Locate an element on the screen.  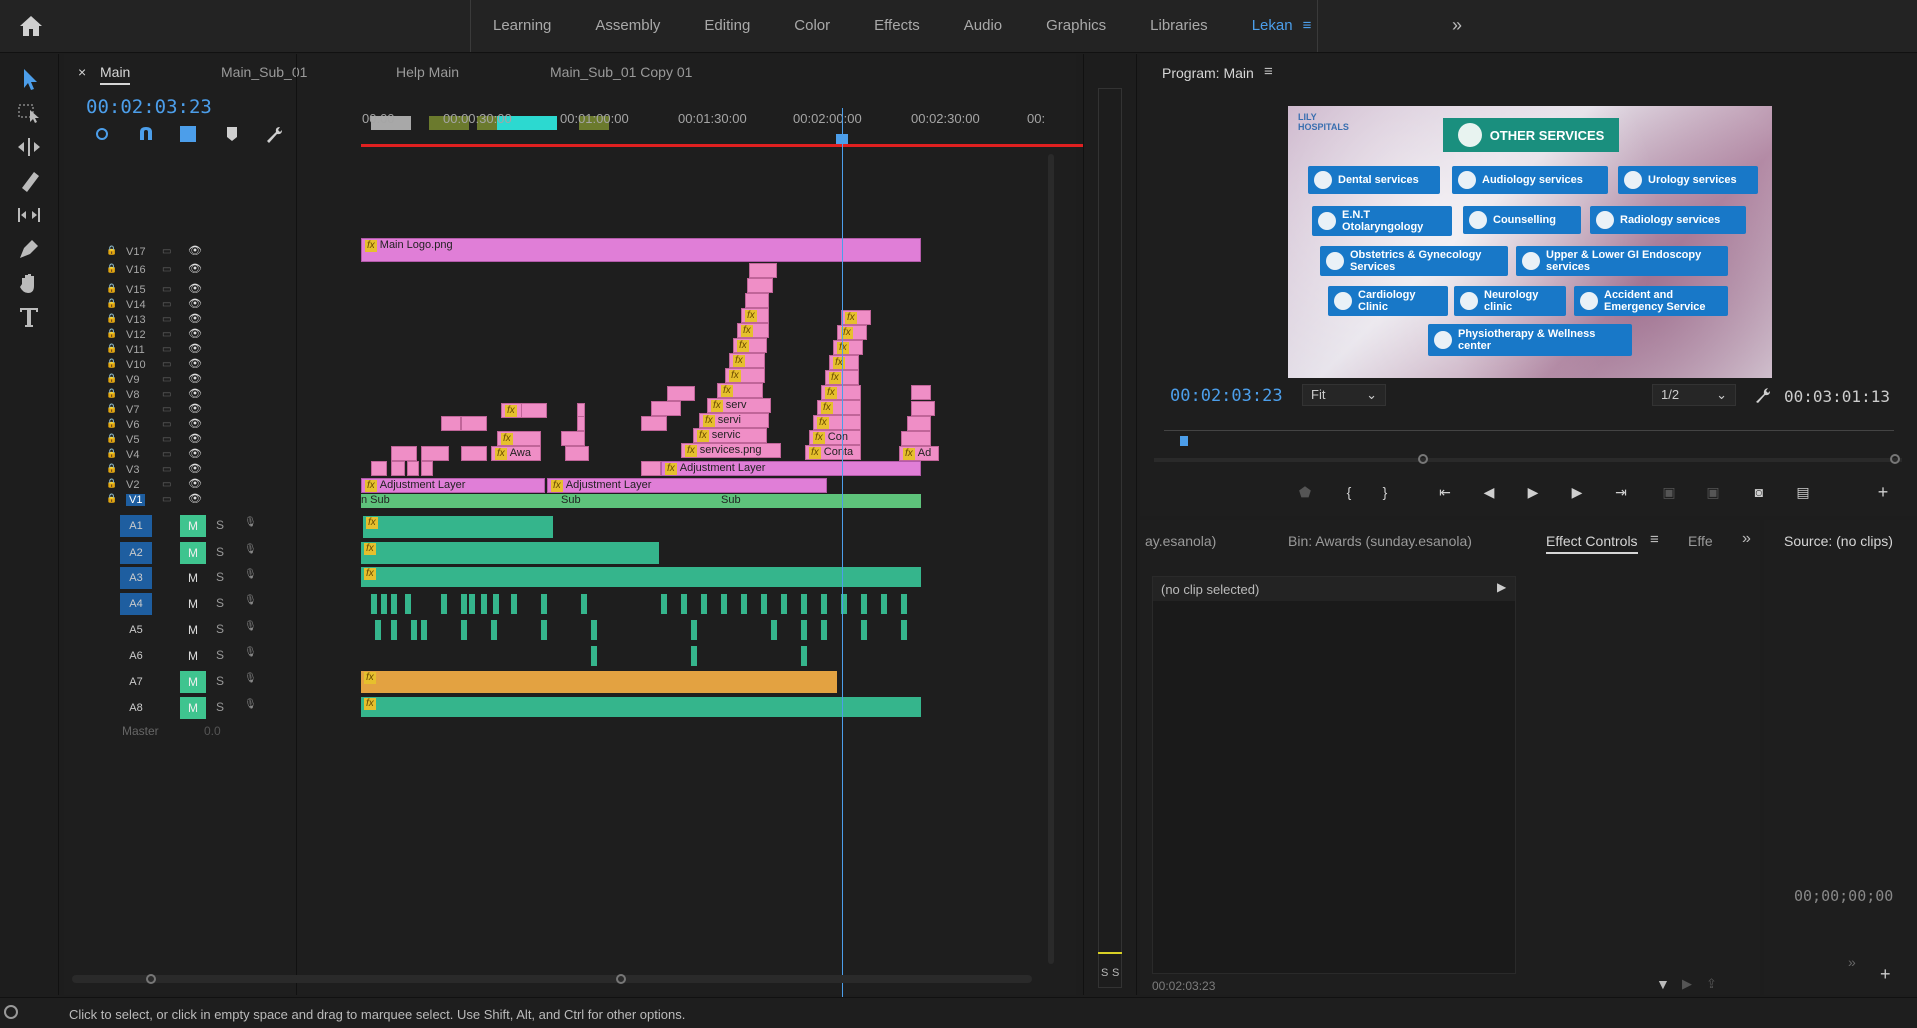
play-icon: ▶ is located at coordinates (1533, 492).